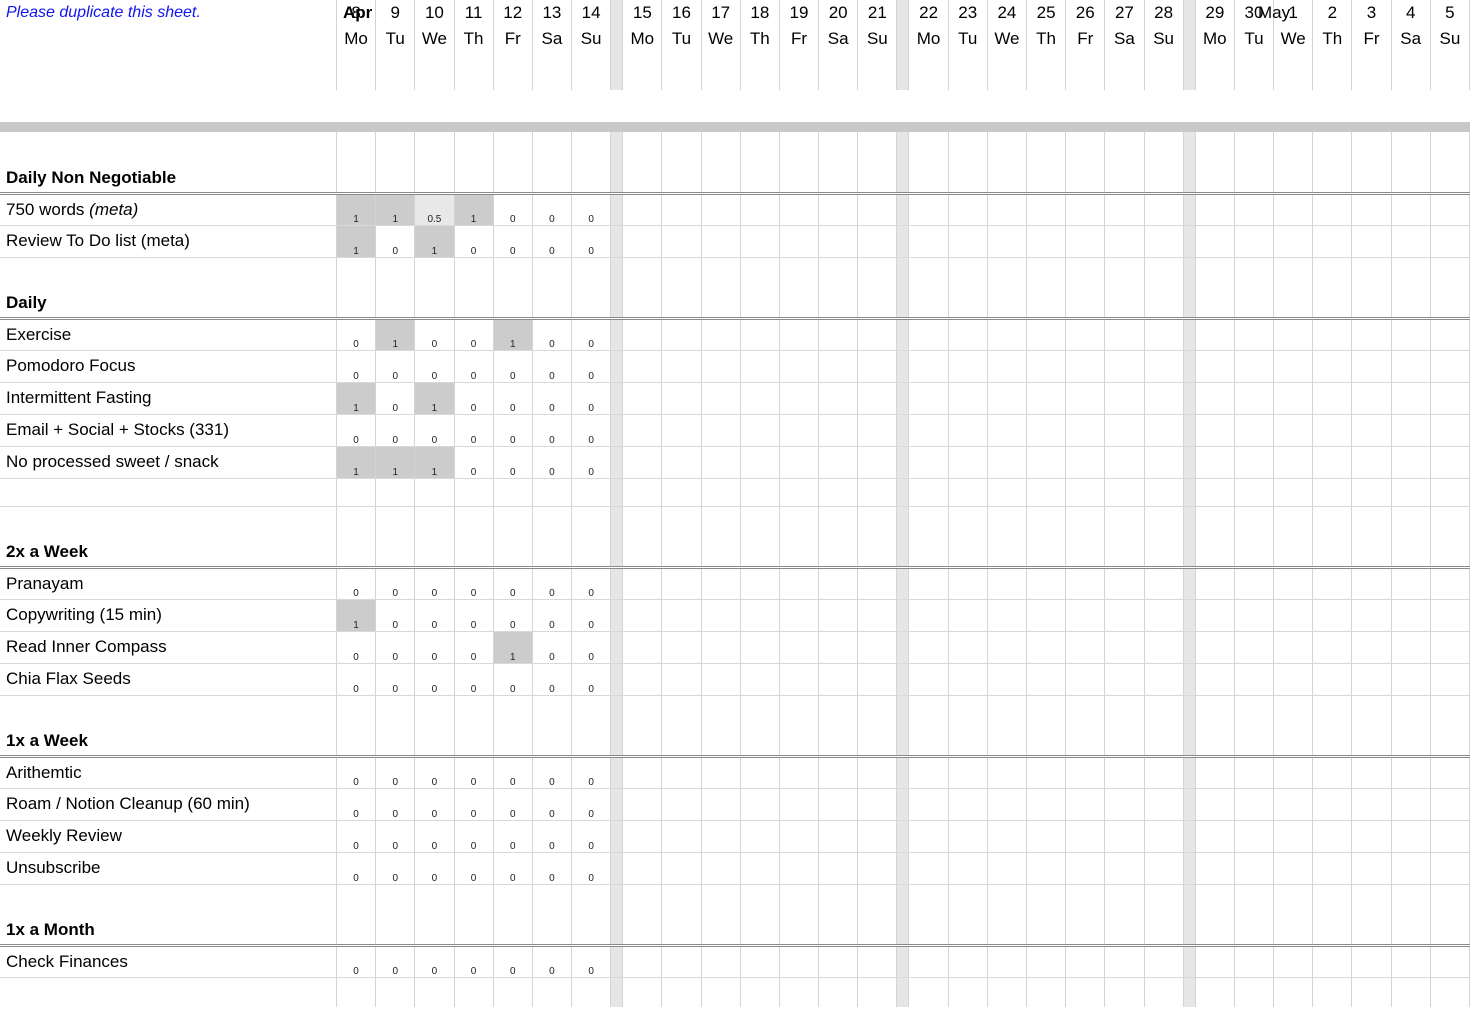  I want to click on habit-value-cell: 1, so click(356, 615).